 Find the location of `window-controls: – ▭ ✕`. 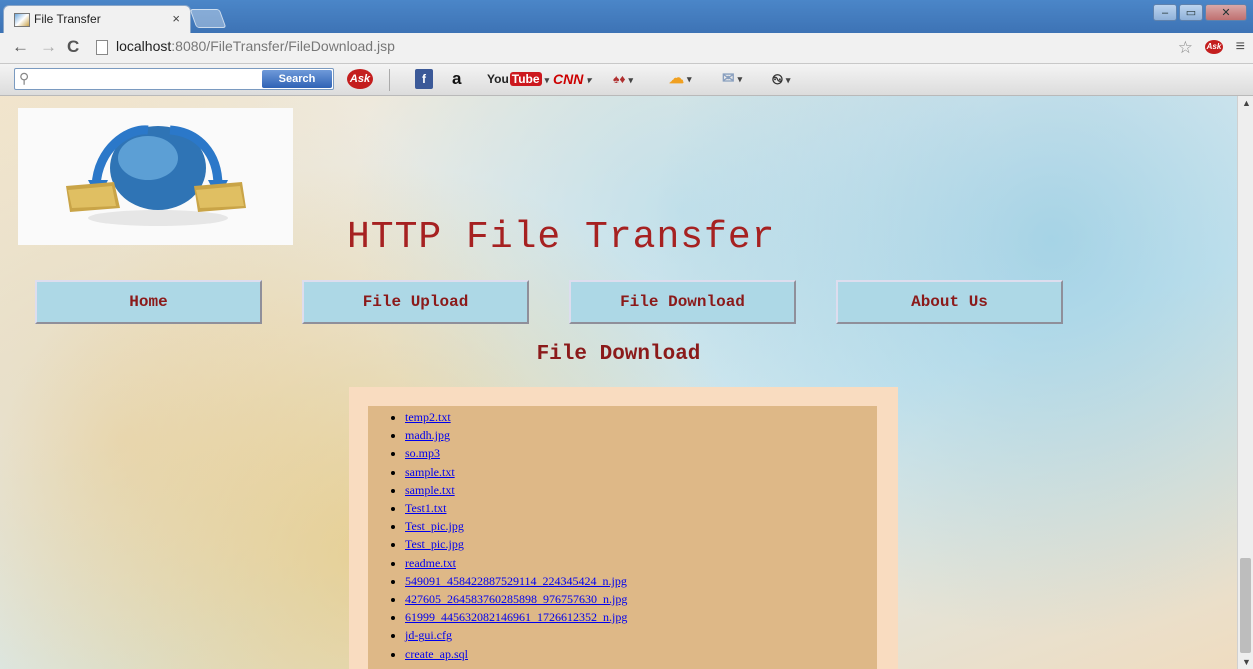

window-controls: – ▭ ✕ is located at coordinates (1199, 12).